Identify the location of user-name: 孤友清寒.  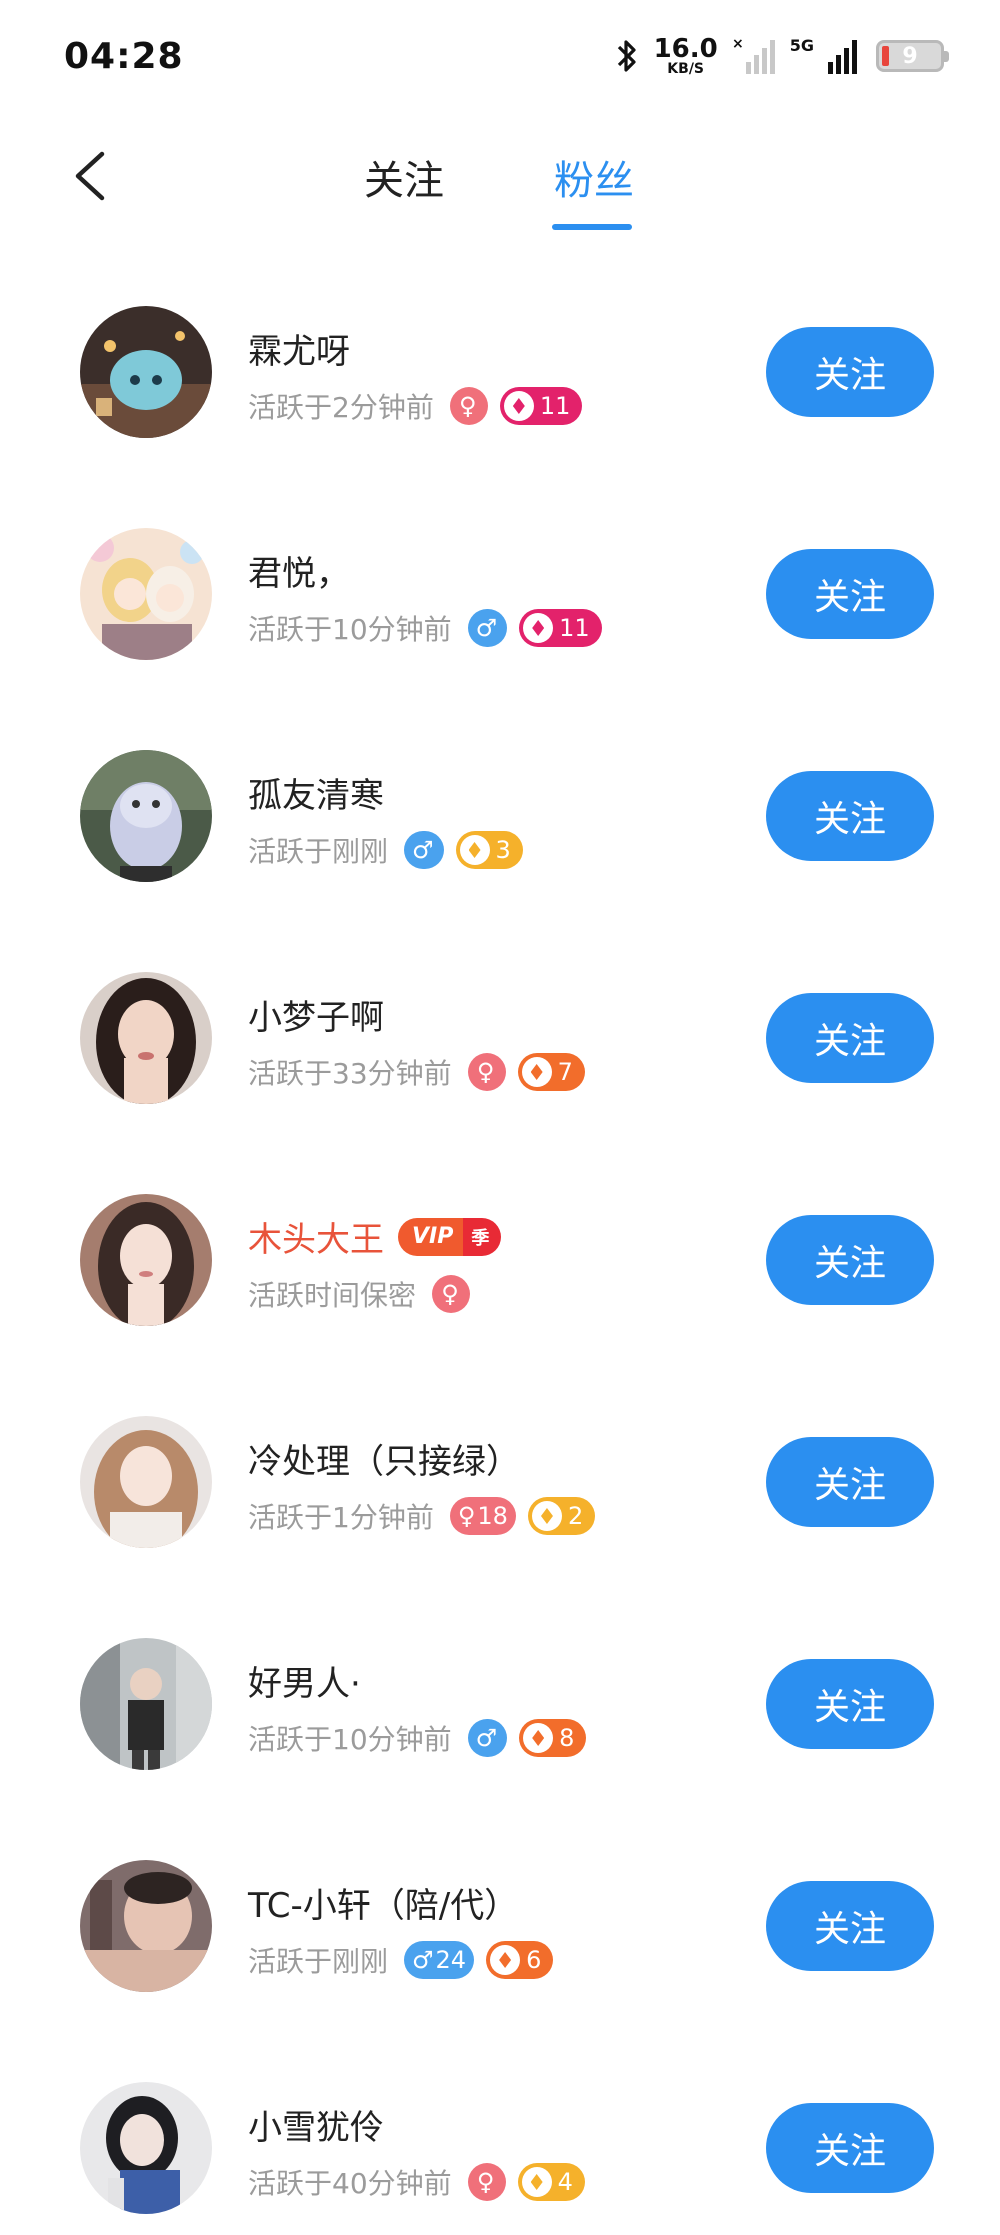
(316, 792).